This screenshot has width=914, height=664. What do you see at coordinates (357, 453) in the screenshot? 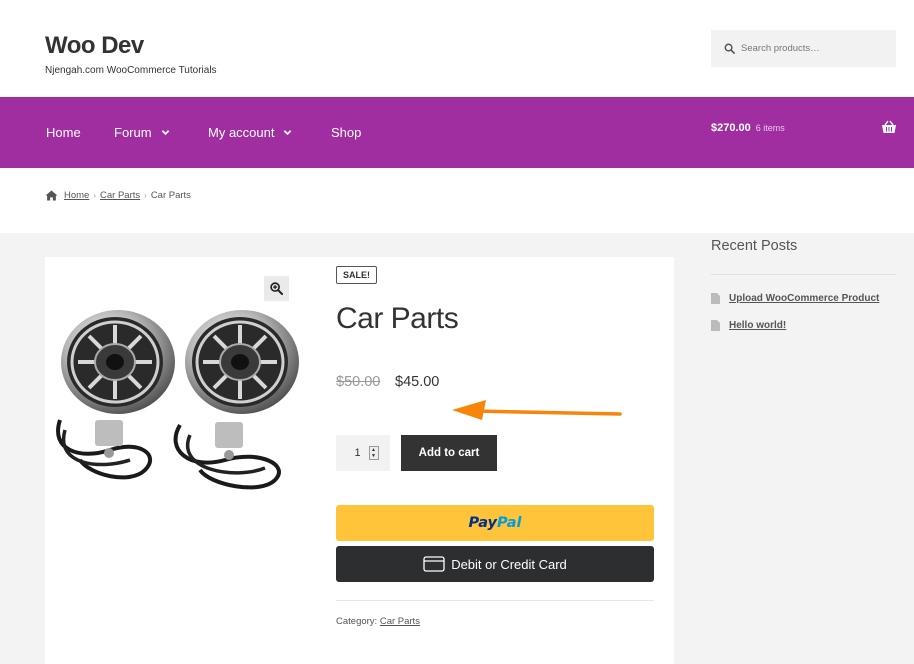
I see `quantity-input` at bounding box center [357, 453].